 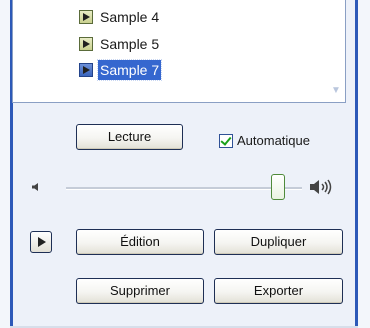 I want to click on speaker-high-icon, so click(x=321, y=187).